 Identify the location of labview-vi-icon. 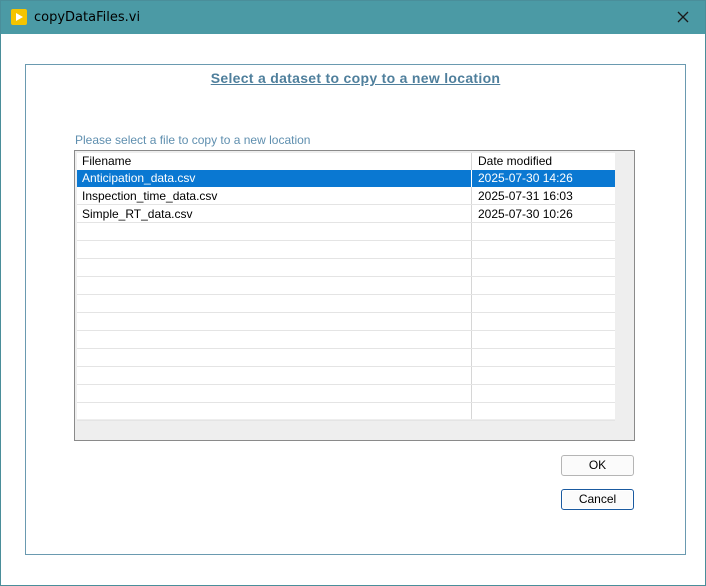
(19, 17).